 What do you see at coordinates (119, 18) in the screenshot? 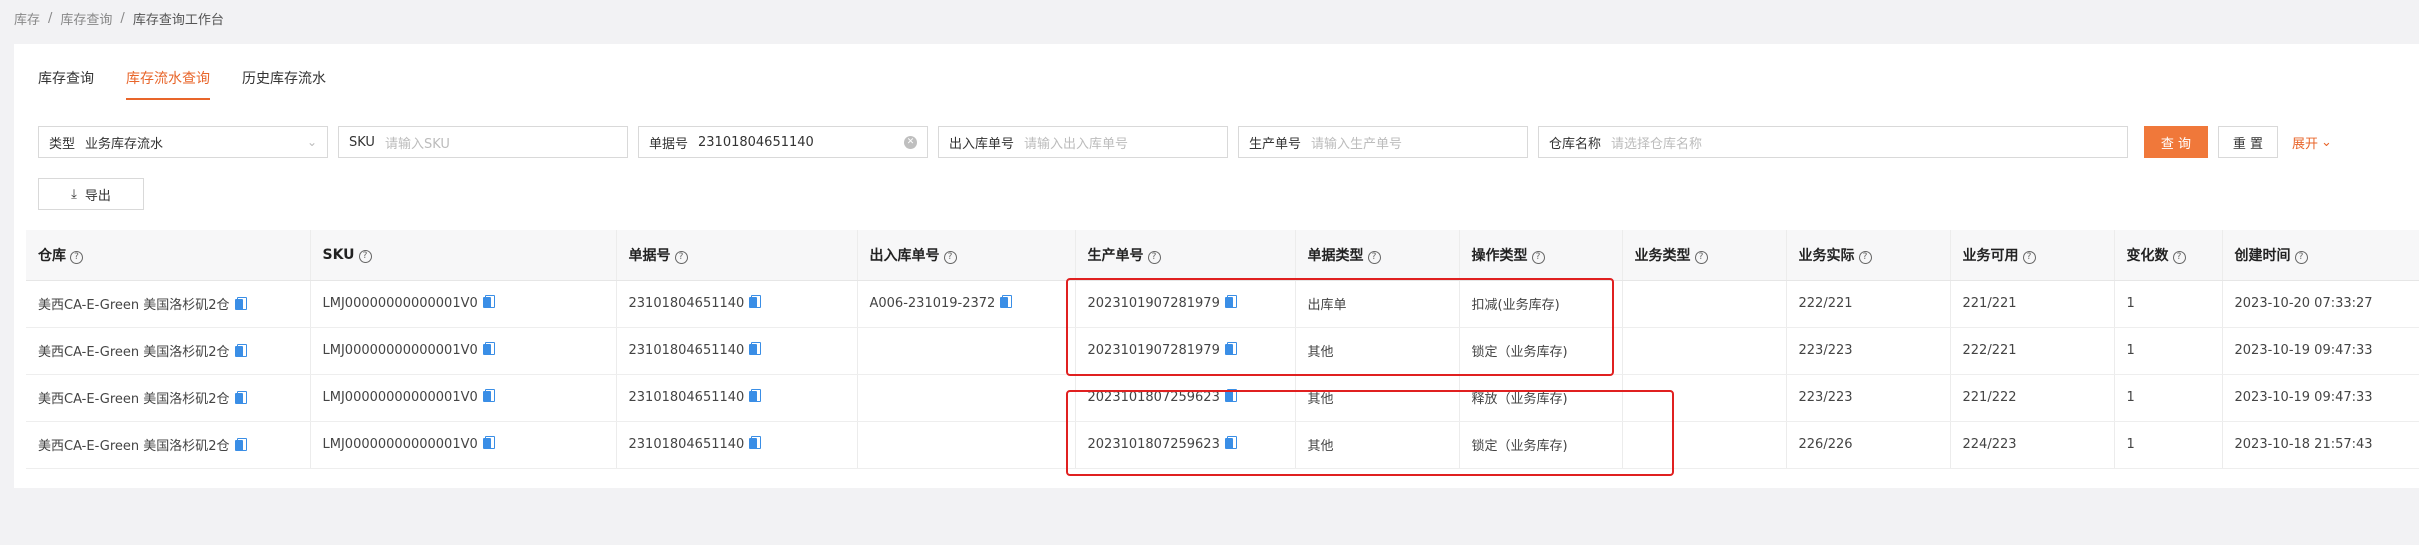
I see `breadcrumb: 库存 / 库存查询 / 库存查询工作台` at bounding box center [119, 18].